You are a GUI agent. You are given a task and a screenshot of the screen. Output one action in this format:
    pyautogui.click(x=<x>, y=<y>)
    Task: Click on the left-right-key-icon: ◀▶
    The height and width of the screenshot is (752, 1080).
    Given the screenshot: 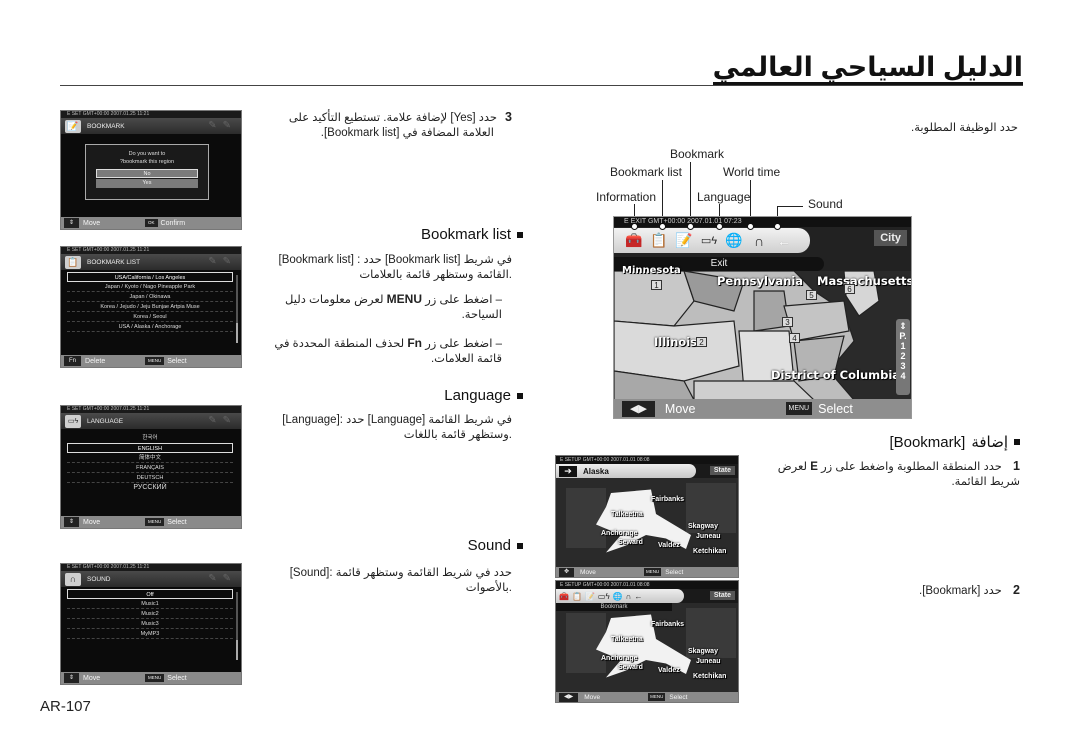 What is the action you would take?
    pyautogui.click(x=569, y=697)
    